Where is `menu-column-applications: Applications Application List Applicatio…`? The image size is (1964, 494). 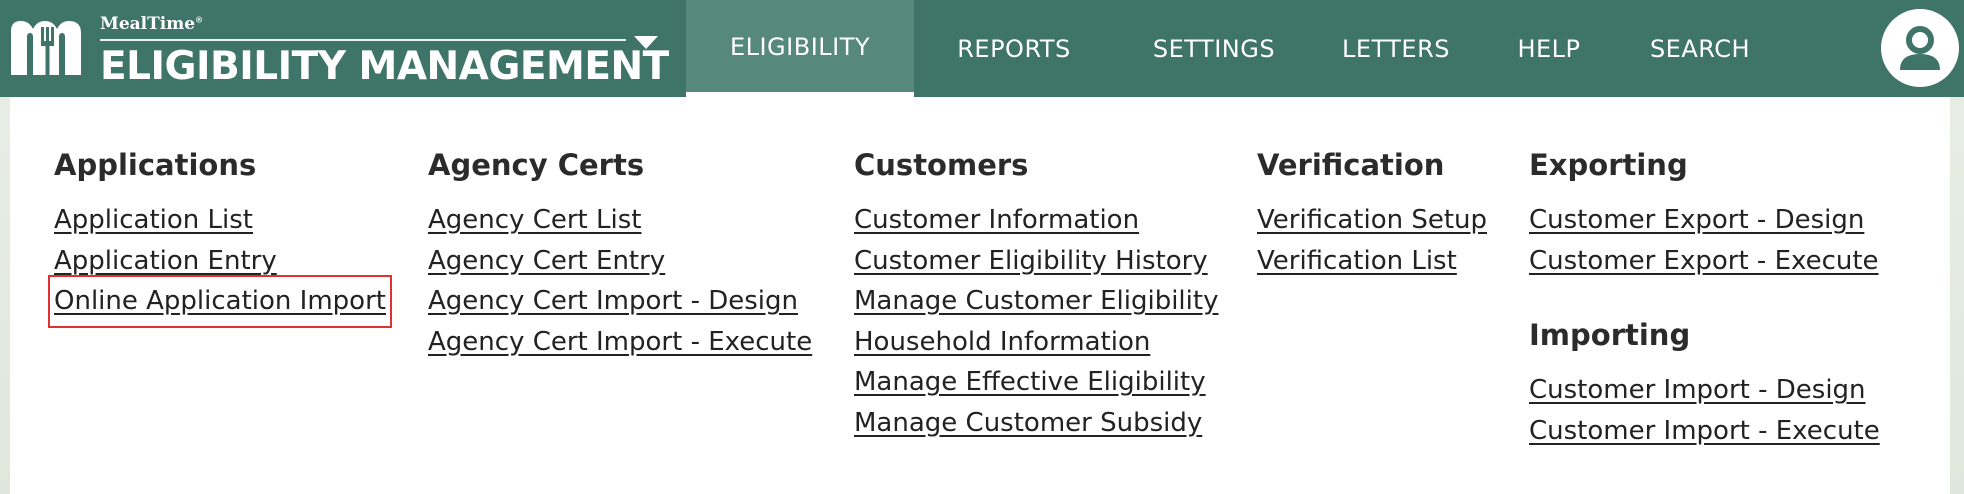
menu-column-applications: Applications Application List Applicatio… is located at coordinates (220, 236).